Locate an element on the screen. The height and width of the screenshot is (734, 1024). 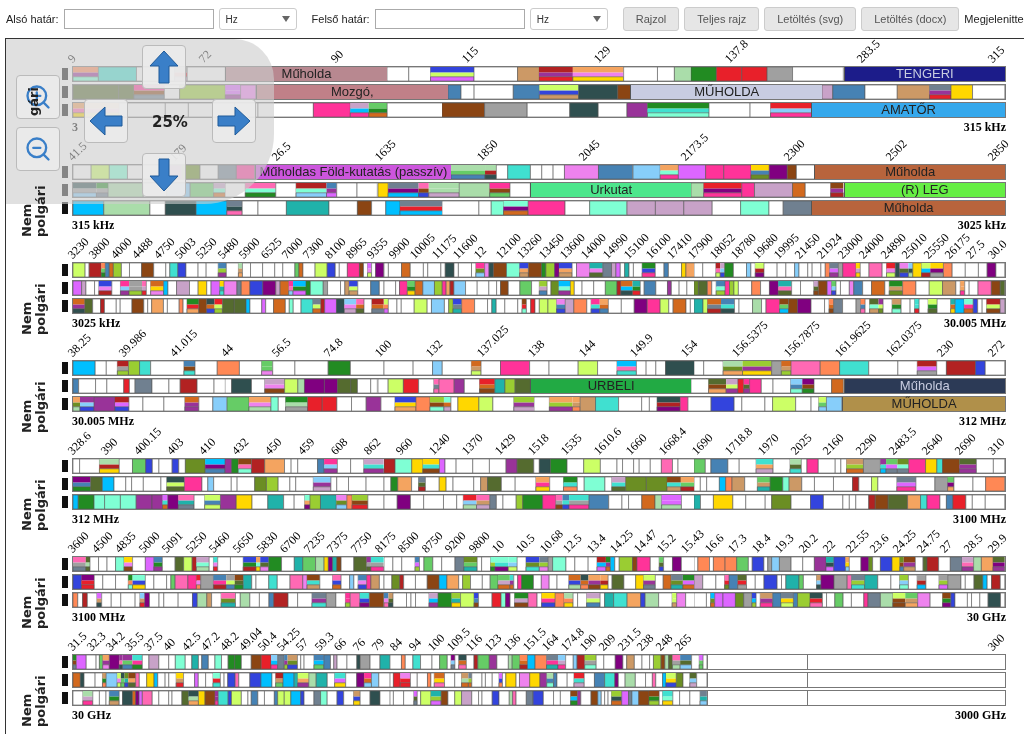
frequency-tick-label: 230 is located at coordinates (945, 348).